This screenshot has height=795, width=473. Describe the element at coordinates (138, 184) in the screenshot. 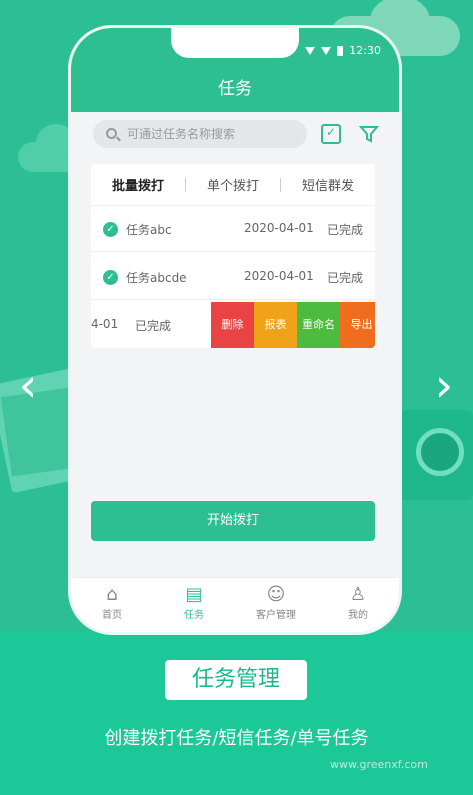

I see `tab-batch-call: 批量拨打` at that location.